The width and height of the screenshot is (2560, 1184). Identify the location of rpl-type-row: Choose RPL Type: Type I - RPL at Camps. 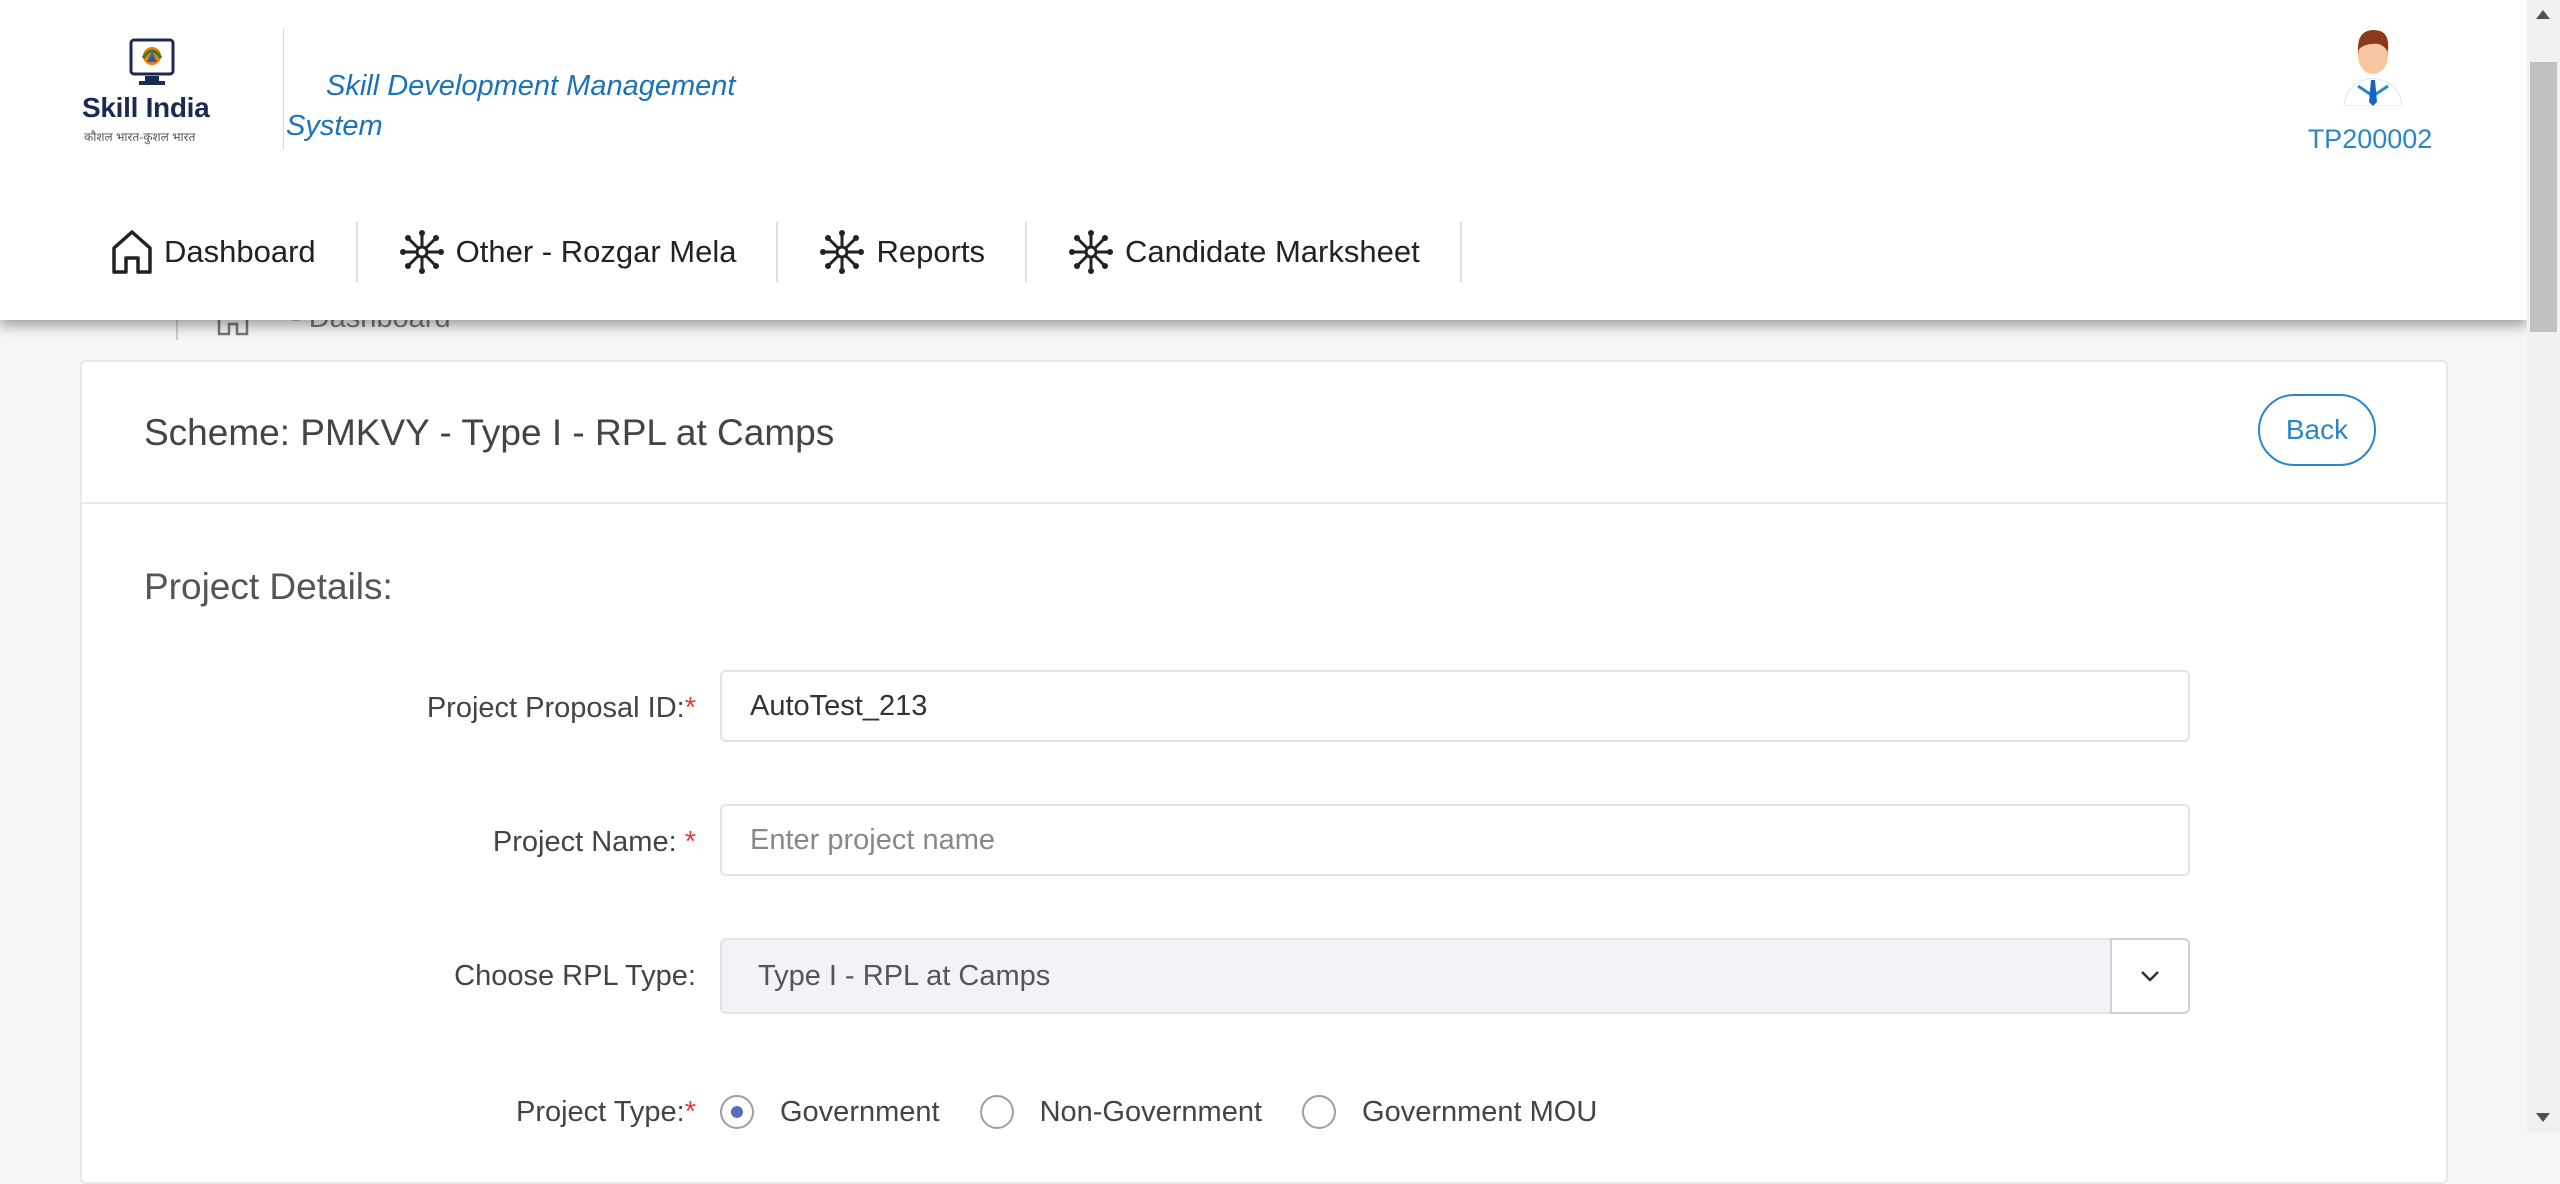
(1264, 976).